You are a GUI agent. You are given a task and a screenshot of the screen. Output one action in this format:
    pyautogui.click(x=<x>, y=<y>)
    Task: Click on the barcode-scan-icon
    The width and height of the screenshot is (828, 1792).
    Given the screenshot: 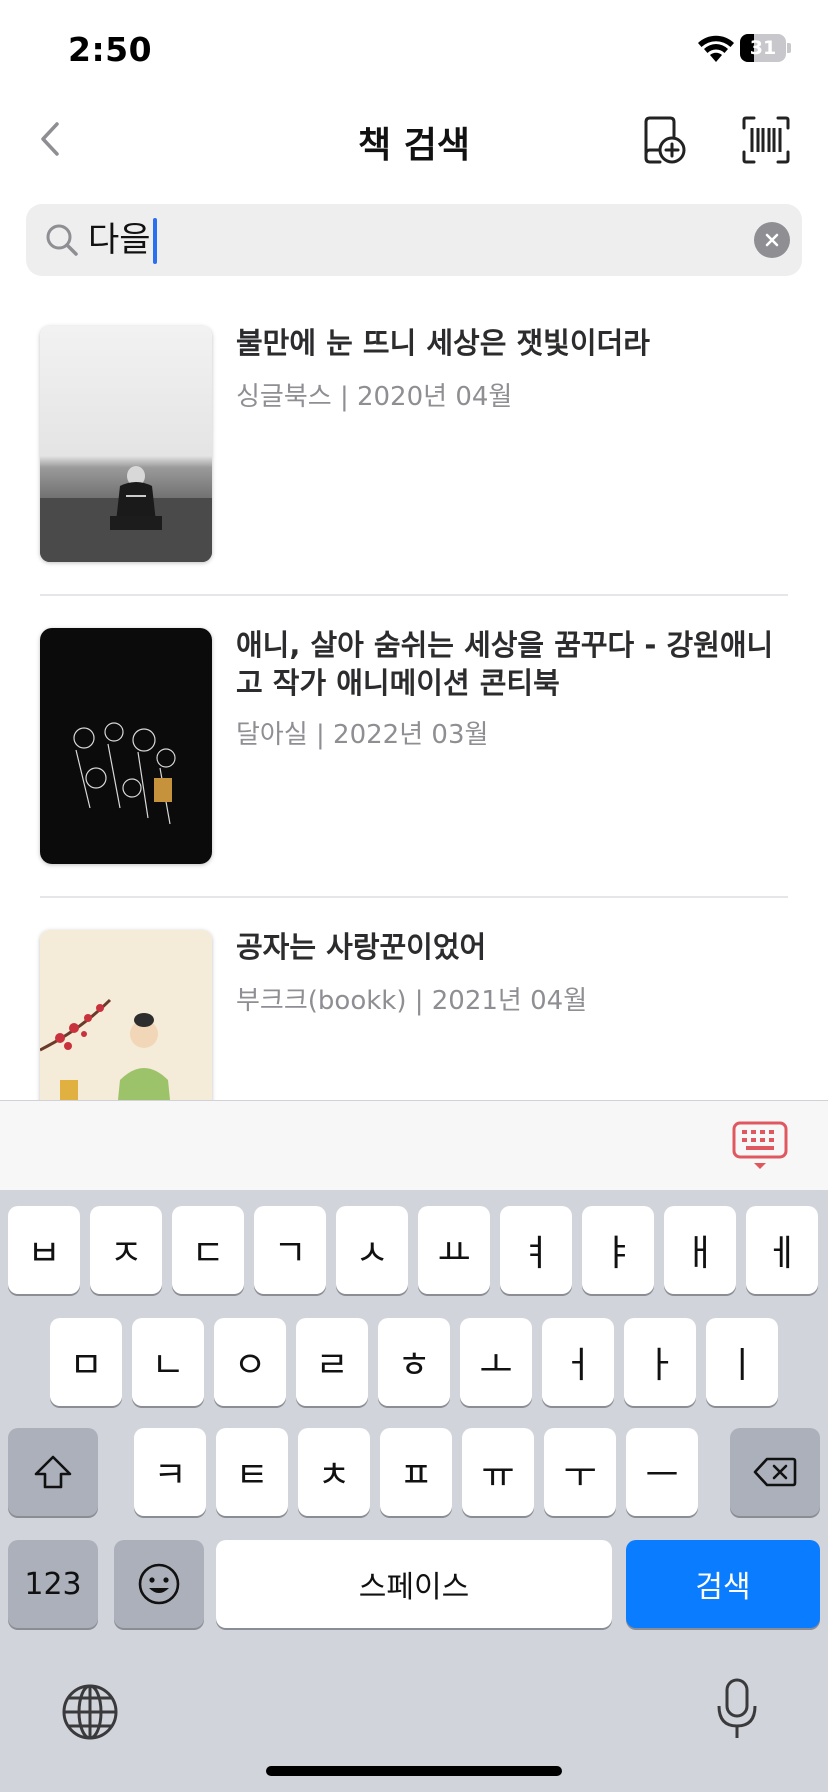 What is the action you would take?
    pyautogui.click(x=766, y=140)
    